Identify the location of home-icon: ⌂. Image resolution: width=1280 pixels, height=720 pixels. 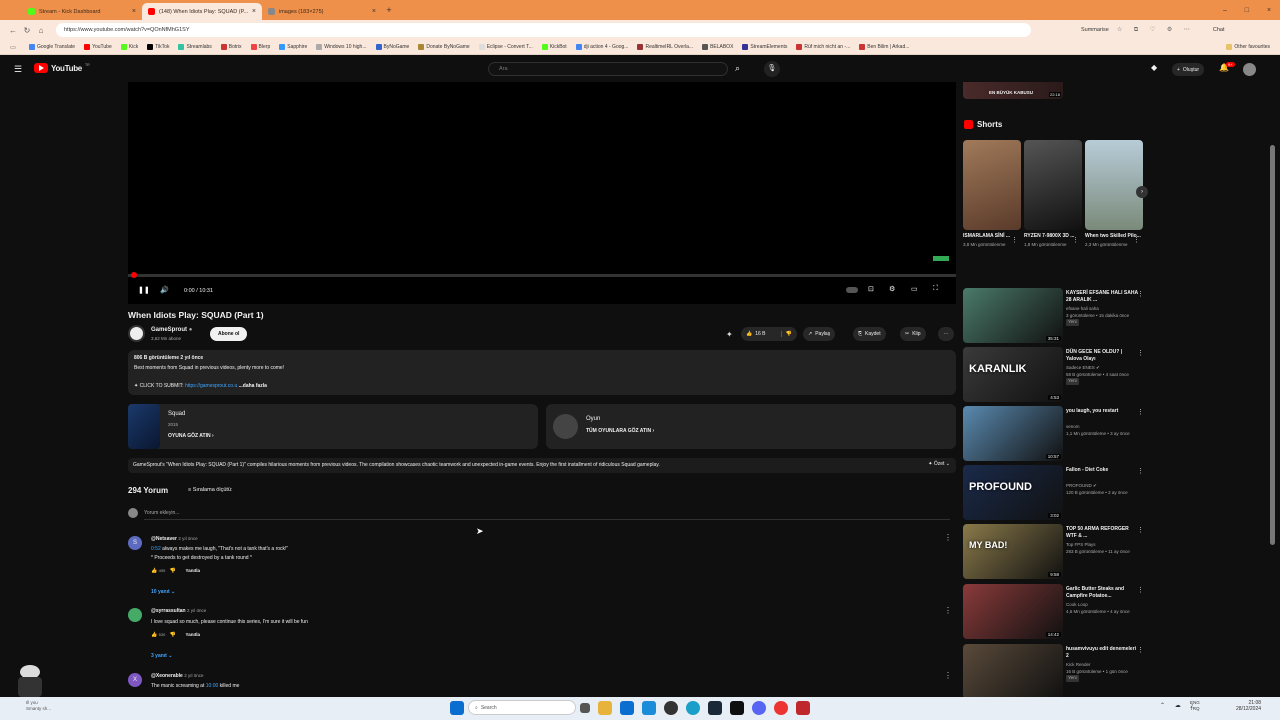
(41, 30).